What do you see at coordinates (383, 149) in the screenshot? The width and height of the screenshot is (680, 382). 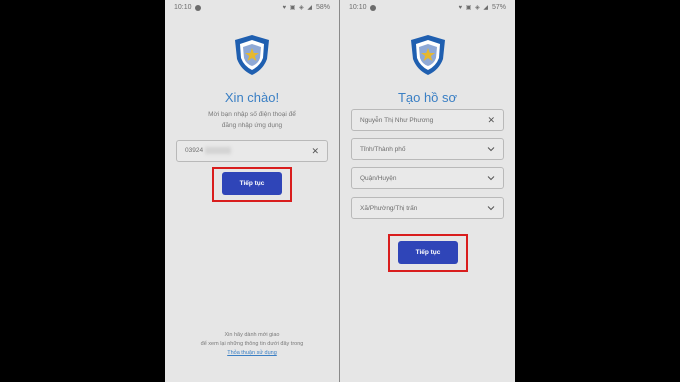 I see `province-placeholder: Tỉnh/Thành phố` at bounding box center [383, 149].